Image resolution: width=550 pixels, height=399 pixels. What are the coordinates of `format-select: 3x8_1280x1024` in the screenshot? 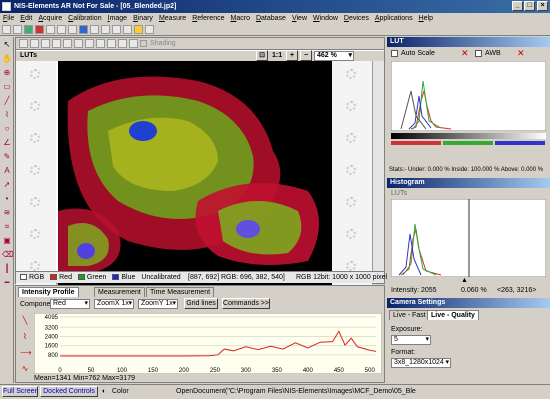 It's located at (421, 363).